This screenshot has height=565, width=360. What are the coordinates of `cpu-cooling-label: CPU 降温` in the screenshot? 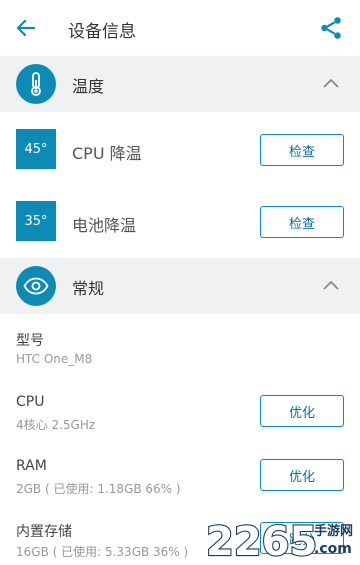 It's located at (107, 153).